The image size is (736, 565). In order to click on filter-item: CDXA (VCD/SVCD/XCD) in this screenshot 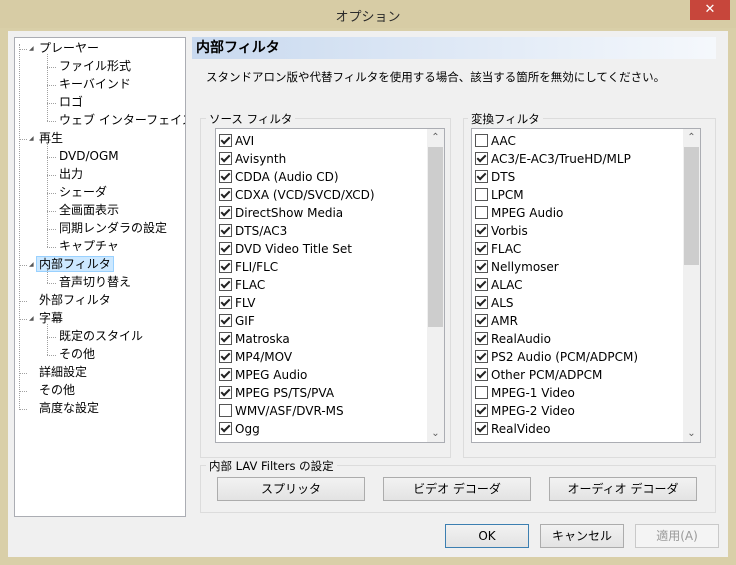, I will do `click(297, 195)`.